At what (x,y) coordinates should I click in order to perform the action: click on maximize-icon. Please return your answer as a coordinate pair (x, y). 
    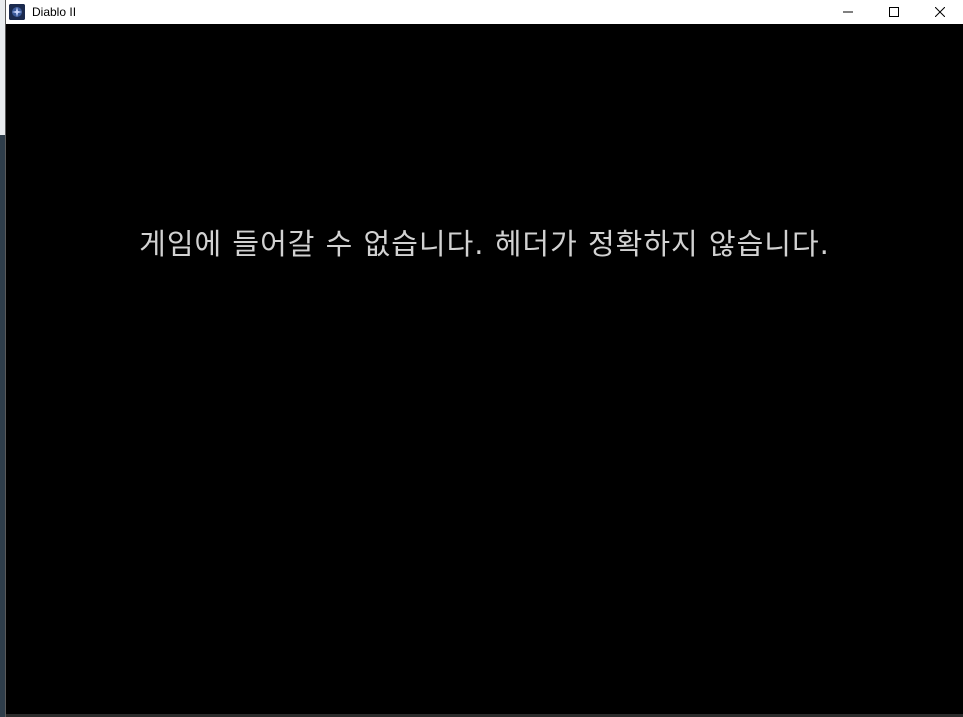
    Looking at the image, I should click on (894, 12).